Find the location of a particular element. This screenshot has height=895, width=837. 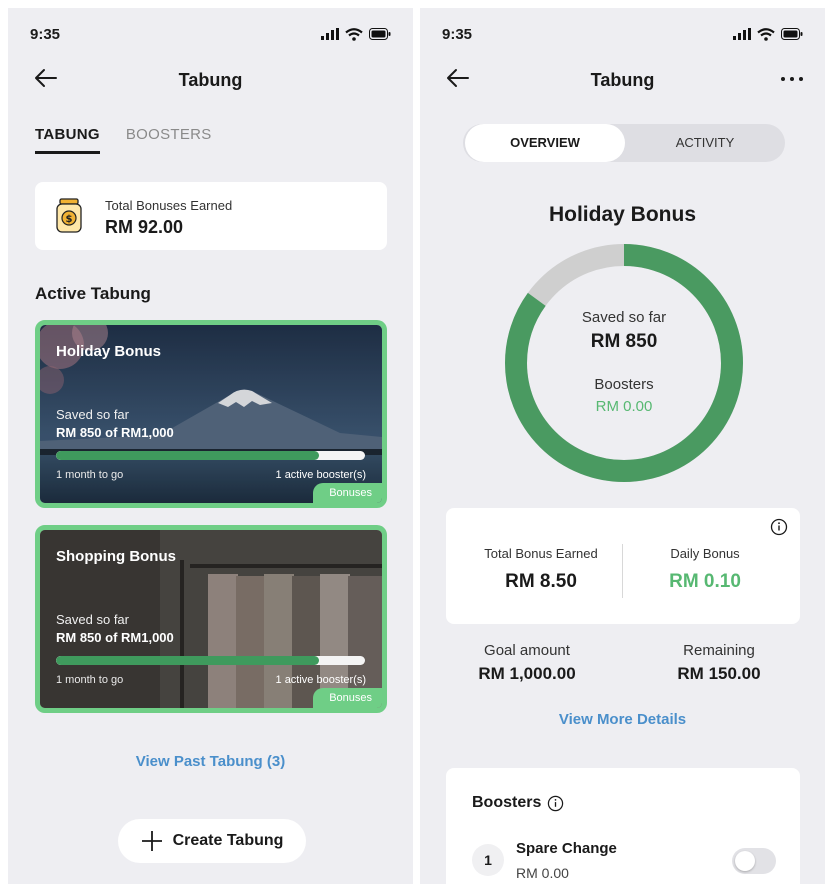

boosters-heading: Boosters is located at coordinates (518, 803).